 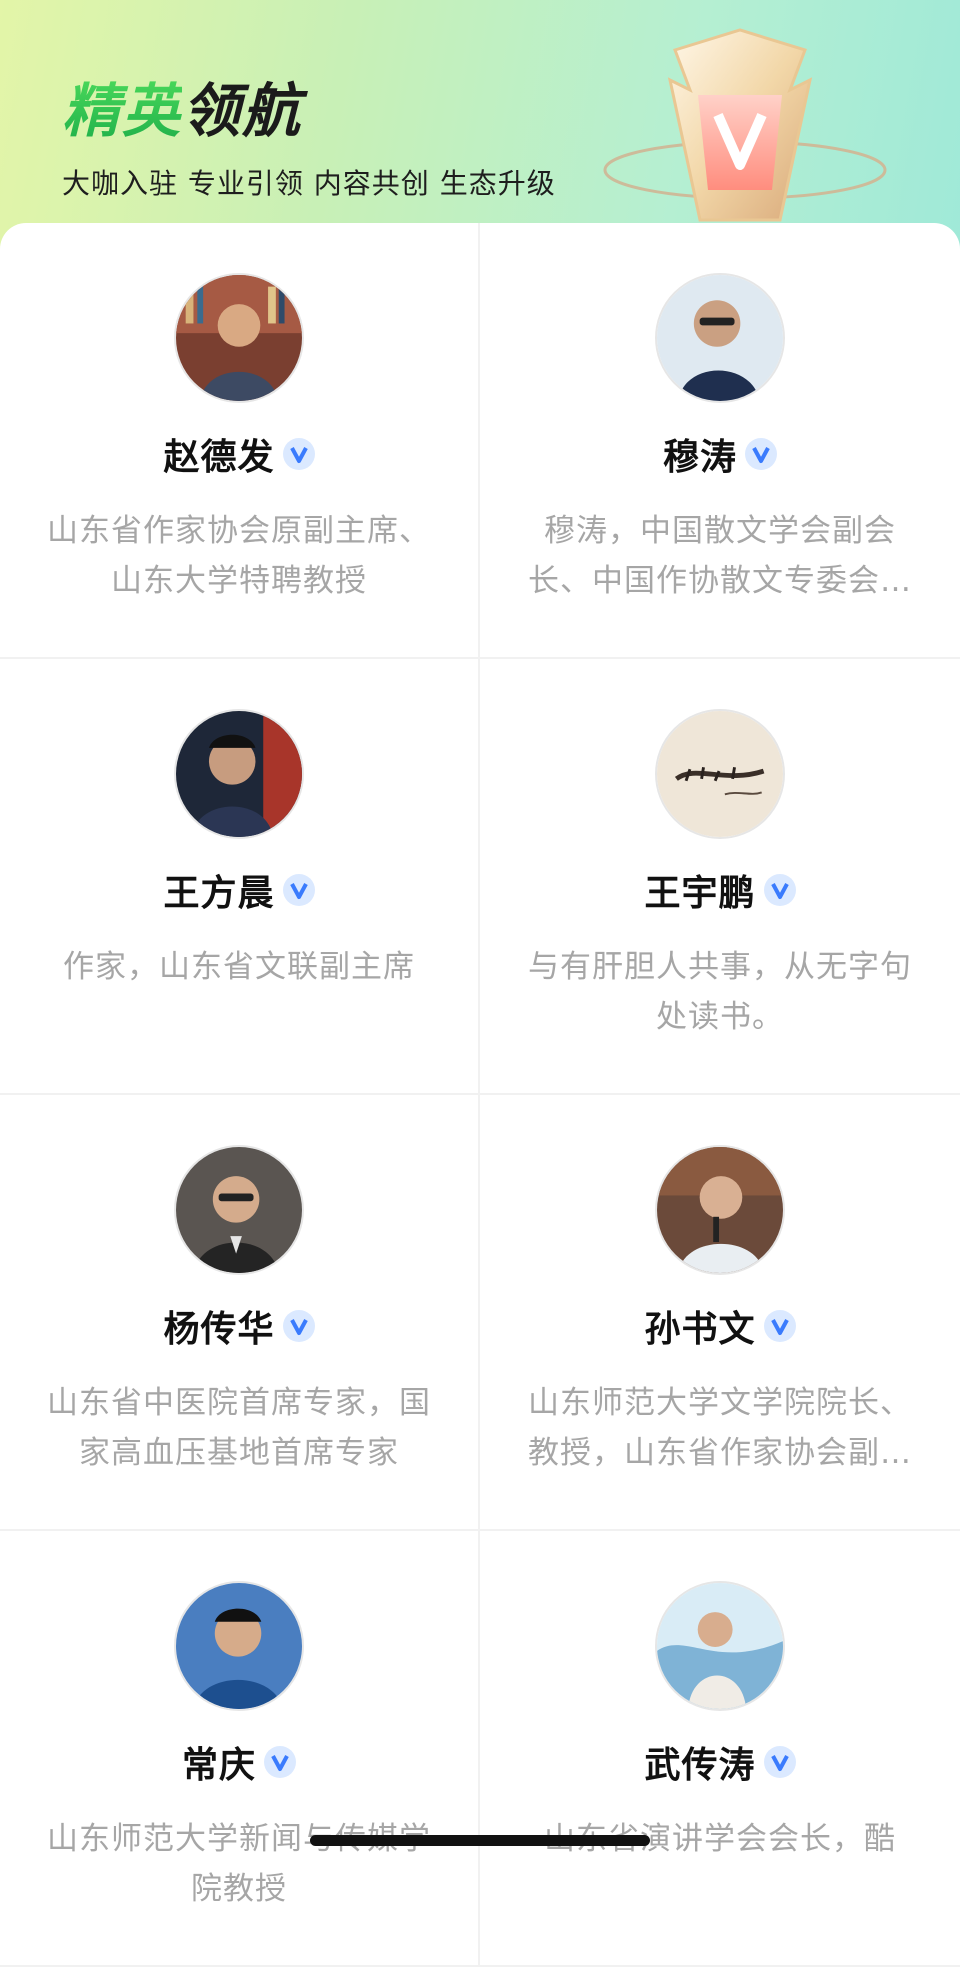 I want to click on name-row: 武传涛, so click(x=720, y=1762).